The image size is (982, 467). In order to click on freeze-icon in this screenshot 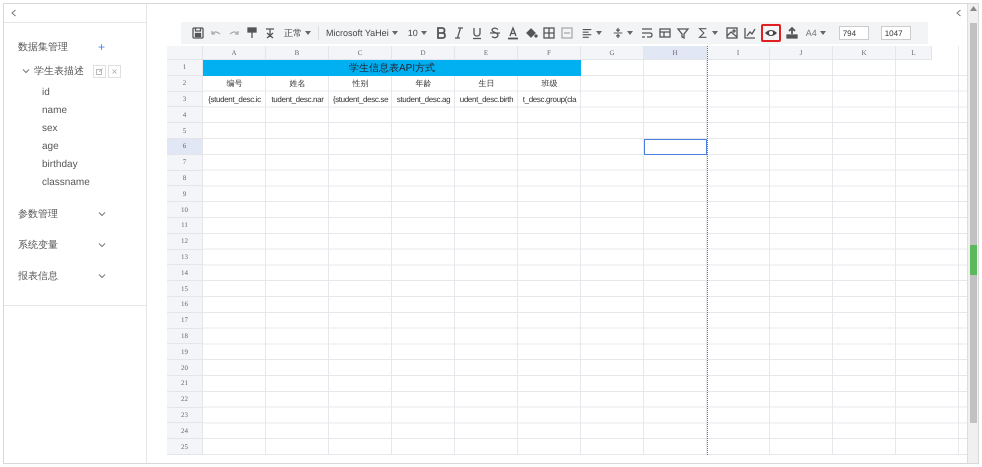, I will do `click(665, 33)`.